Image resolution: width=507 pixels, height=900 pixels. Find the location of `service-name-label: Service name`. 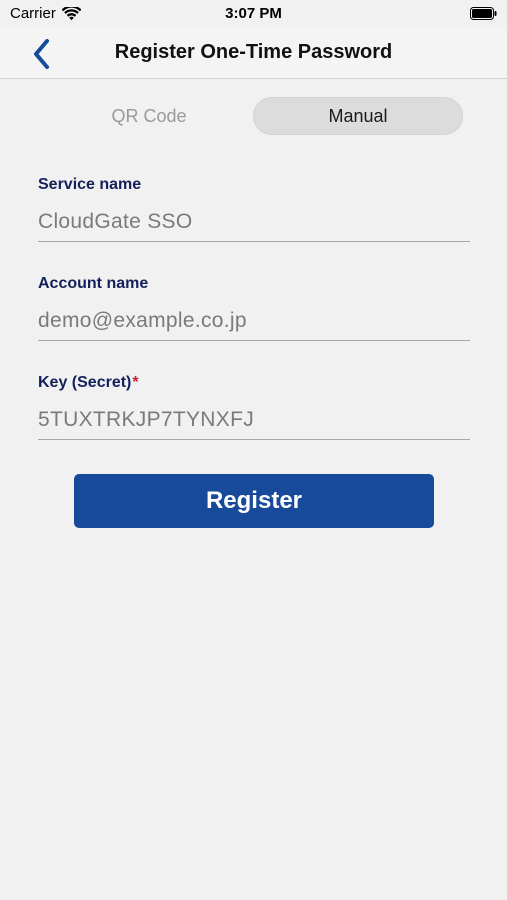

service-name-label: Service name is located at coordinates (90, 184).